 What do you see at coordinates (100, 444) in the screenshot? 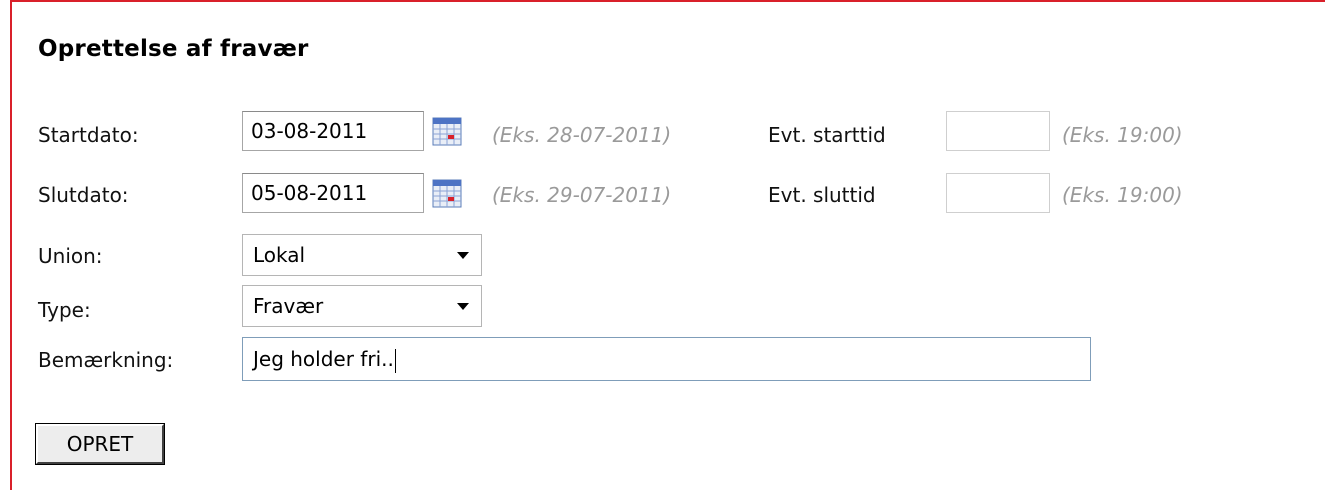
I see `create-button: OPRET` at bounding box center [100, 444].